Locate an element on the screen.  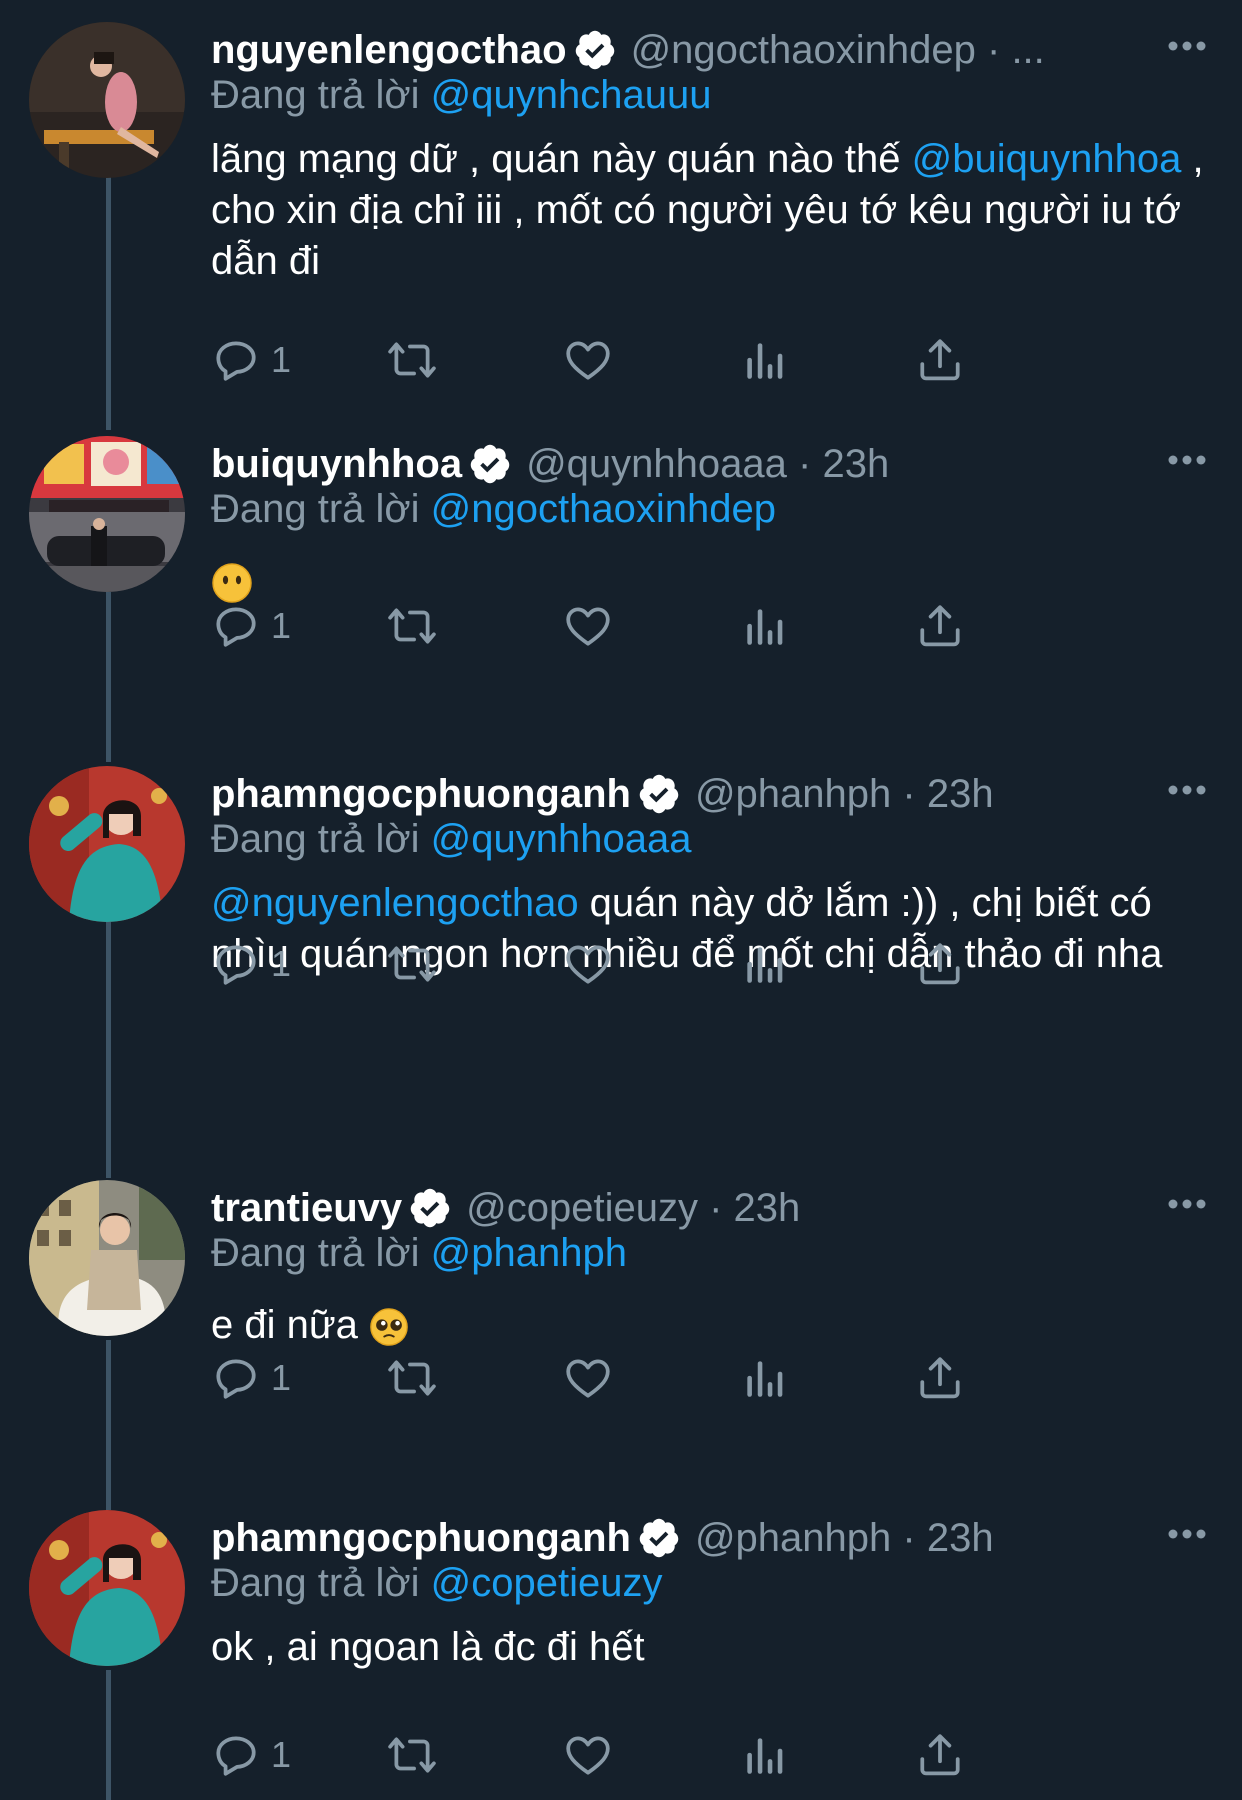
tweet-text-part: ok , ai ngoan là đc đi hết is located at coordinates (428, 1647).